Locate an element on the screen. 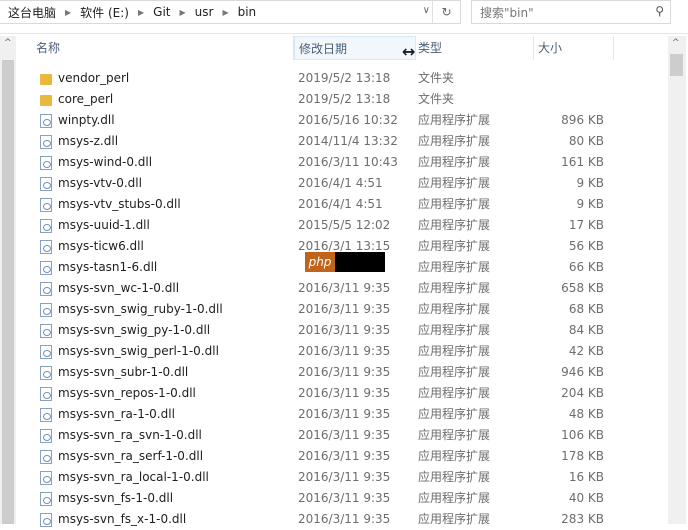  column-date: 修改日期 is located at coordinates (355, 48).